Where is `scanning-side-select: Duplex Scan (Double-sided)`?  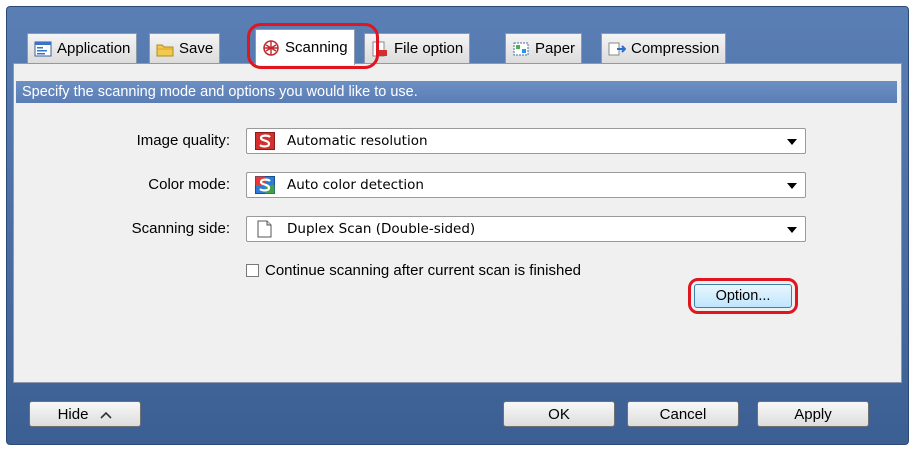 scanning-side-select: Duplex Scan (Double-sided) is located at coordinates (526, 229).